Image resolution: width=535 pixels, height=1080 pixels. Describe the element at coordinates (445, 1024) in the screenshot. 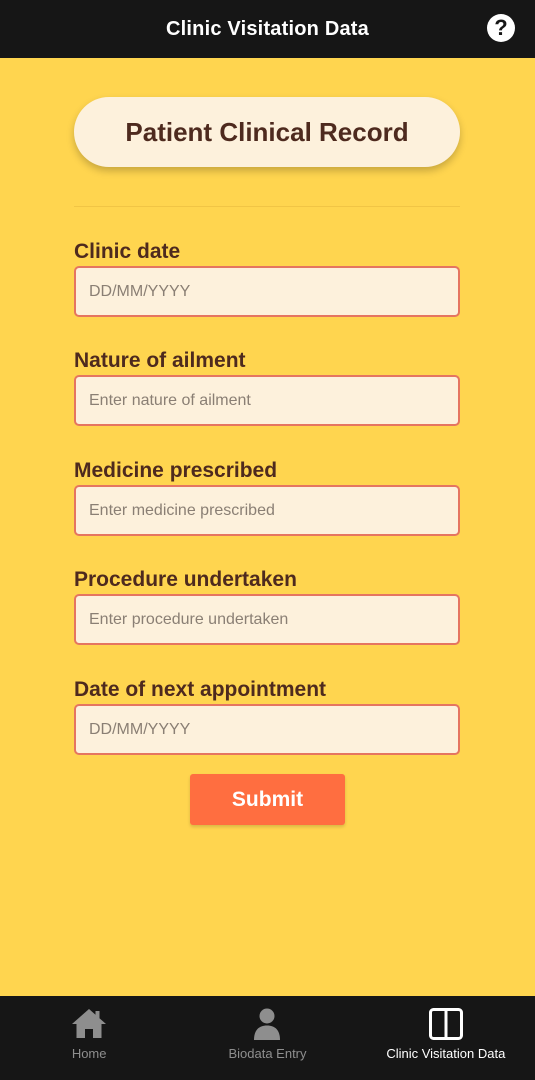

I see `columns-icon` at that location.